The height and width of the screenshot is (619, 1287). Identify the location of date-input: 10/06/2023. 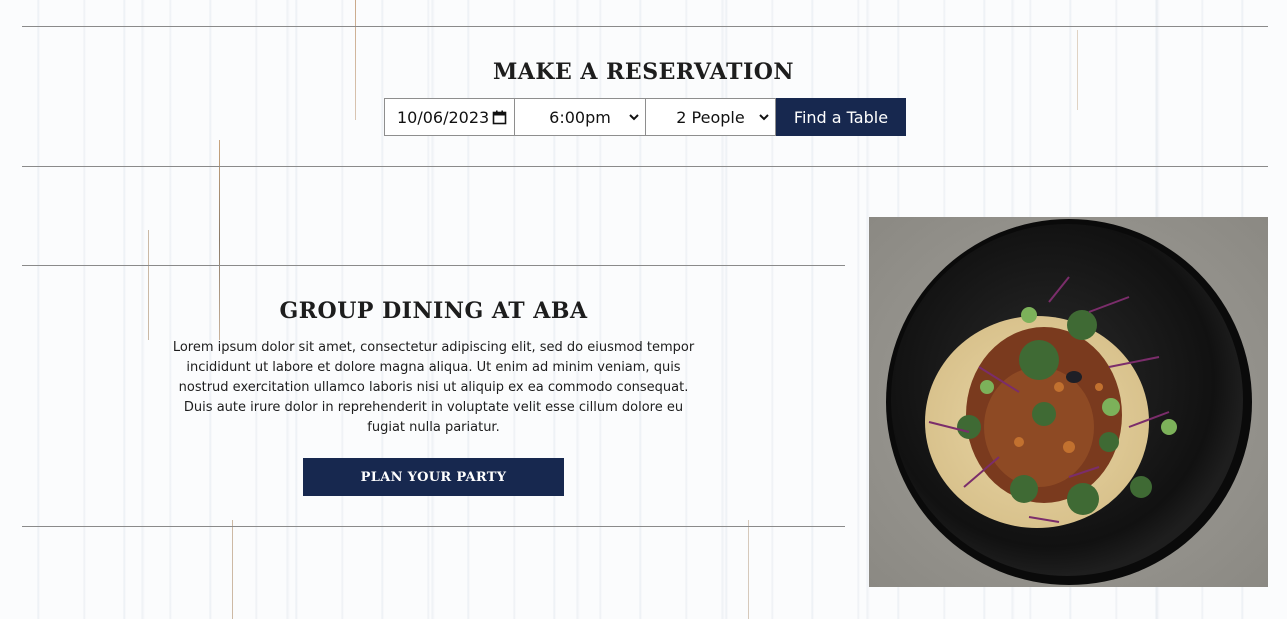
(449, 117).